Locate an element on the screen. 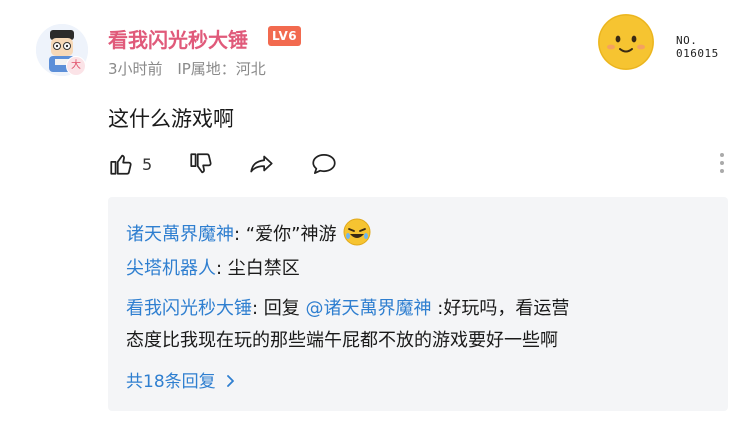  reply-text: :好玩吗，看运营 is located at coordinates (500, 308).